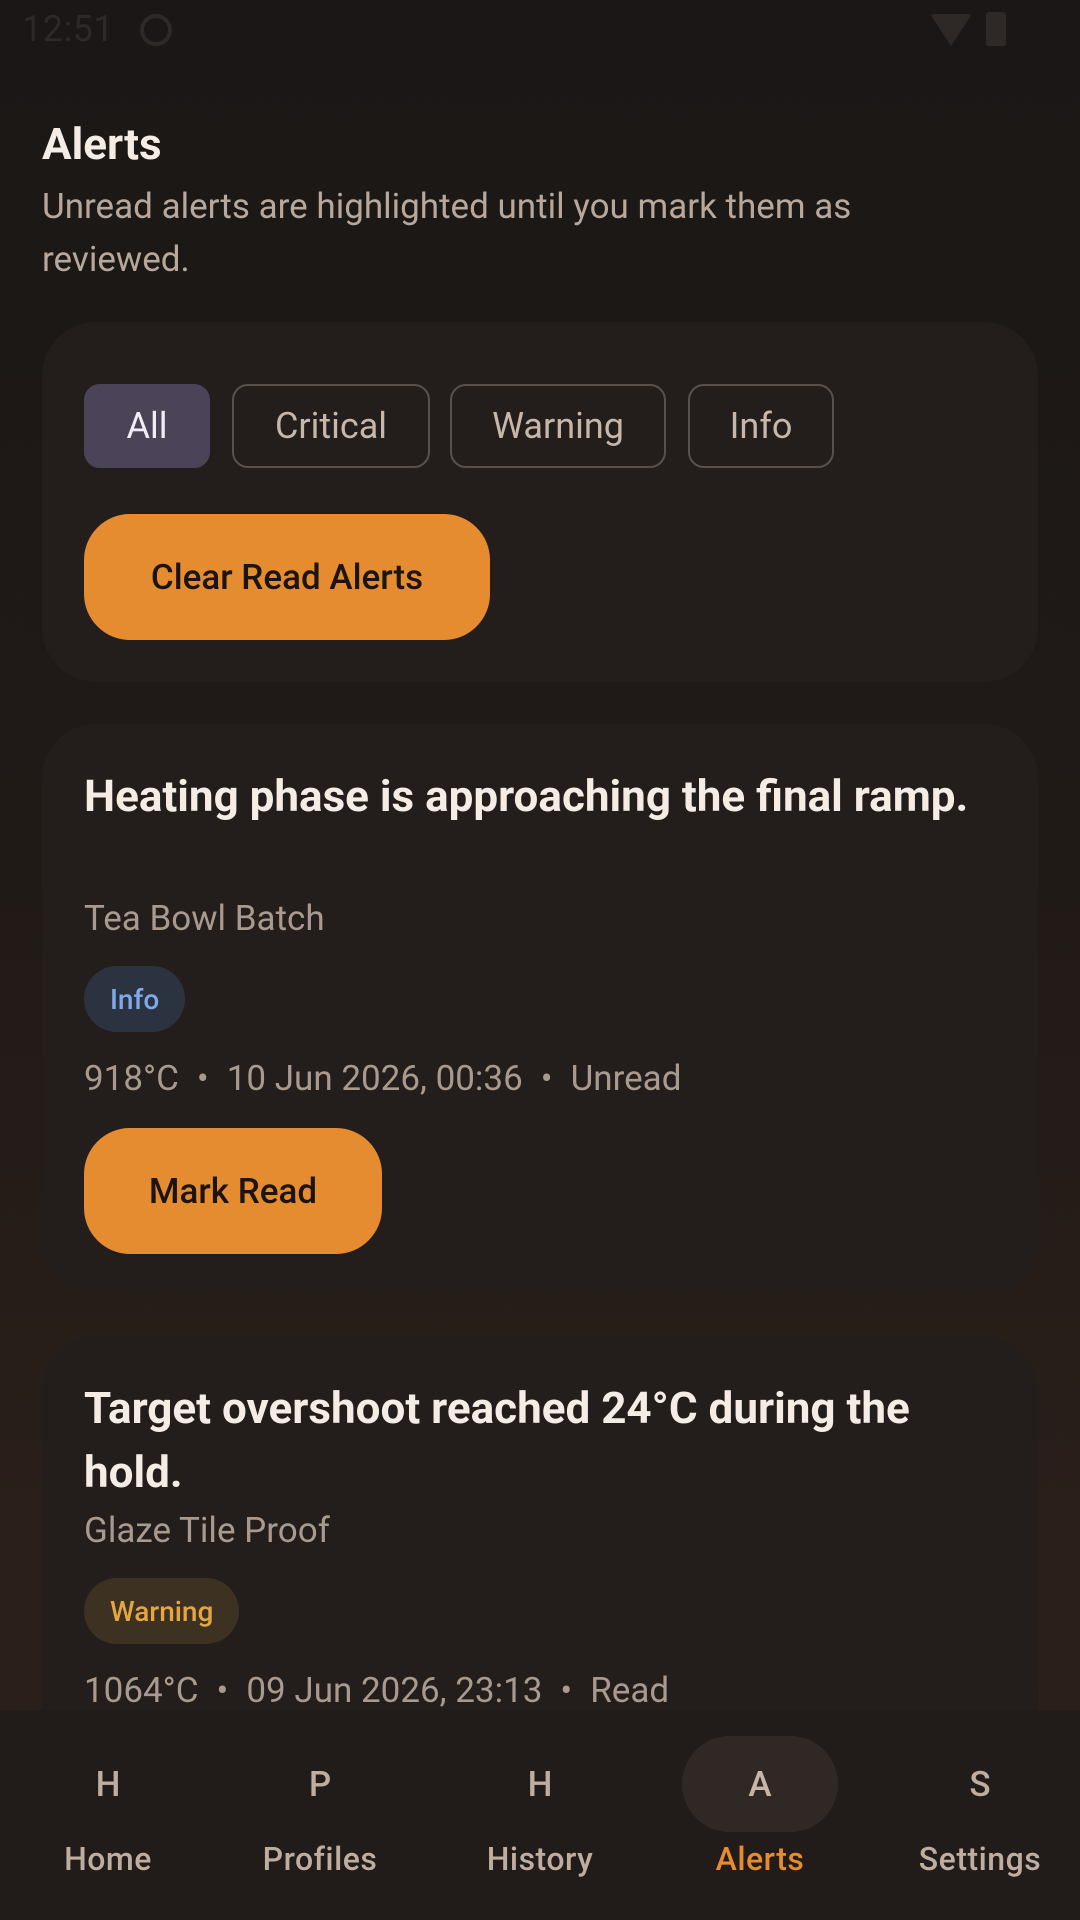 The image size is (1080, 1920). What do you see at coordinates (976, 1815) in the screenshot?
I see `nav-item-settings: S Settings` at bounding box center [976, 1815].